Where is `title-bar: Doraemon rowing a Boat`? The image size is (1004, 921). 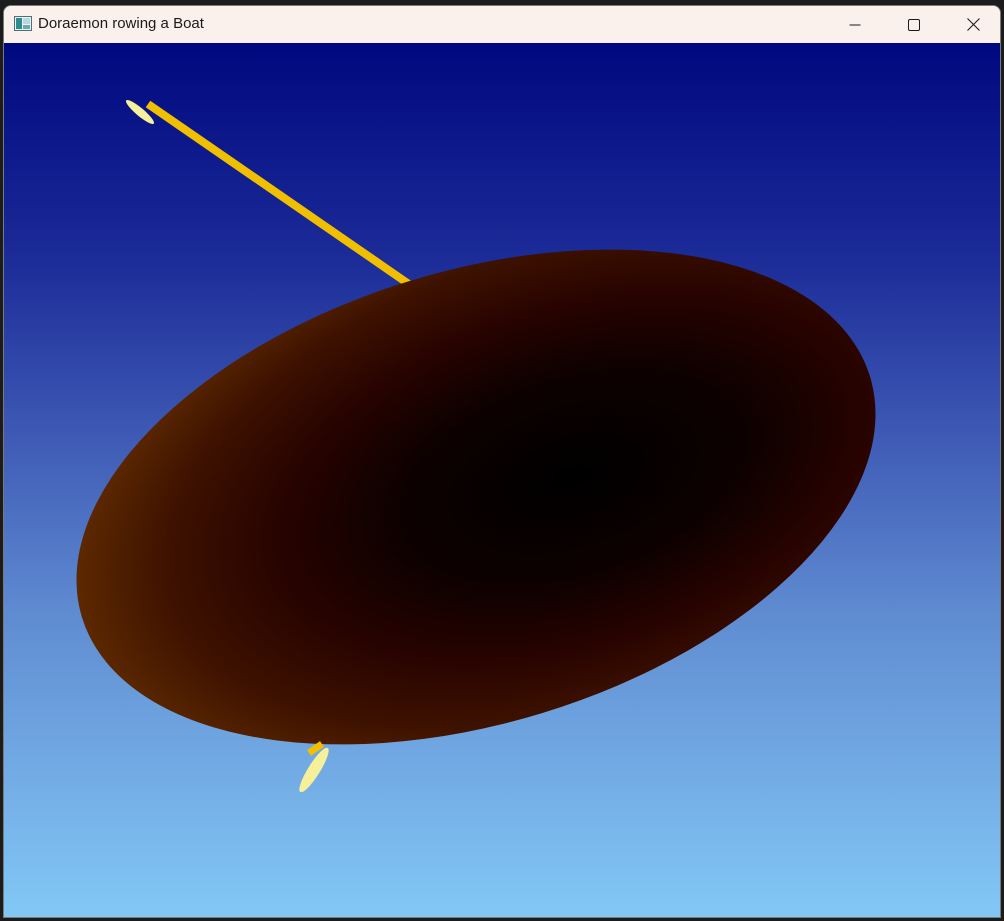 title-bar: Doraemon rowing a Boat is located at coordinates (502, 24).